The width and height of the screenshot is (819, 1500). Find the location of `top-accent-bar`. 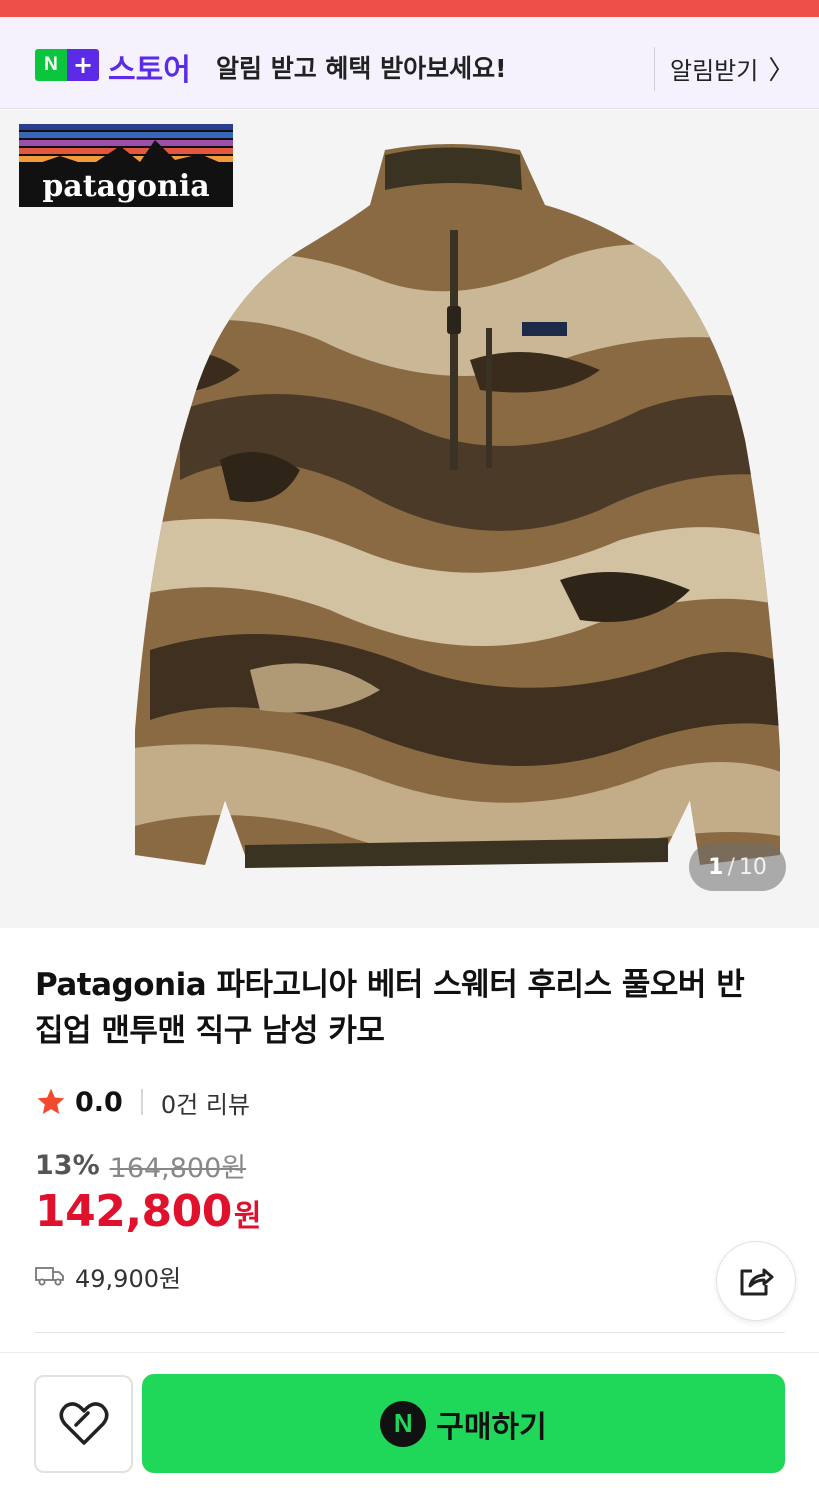

top-accent-bar is located at coordinates (409, 8).